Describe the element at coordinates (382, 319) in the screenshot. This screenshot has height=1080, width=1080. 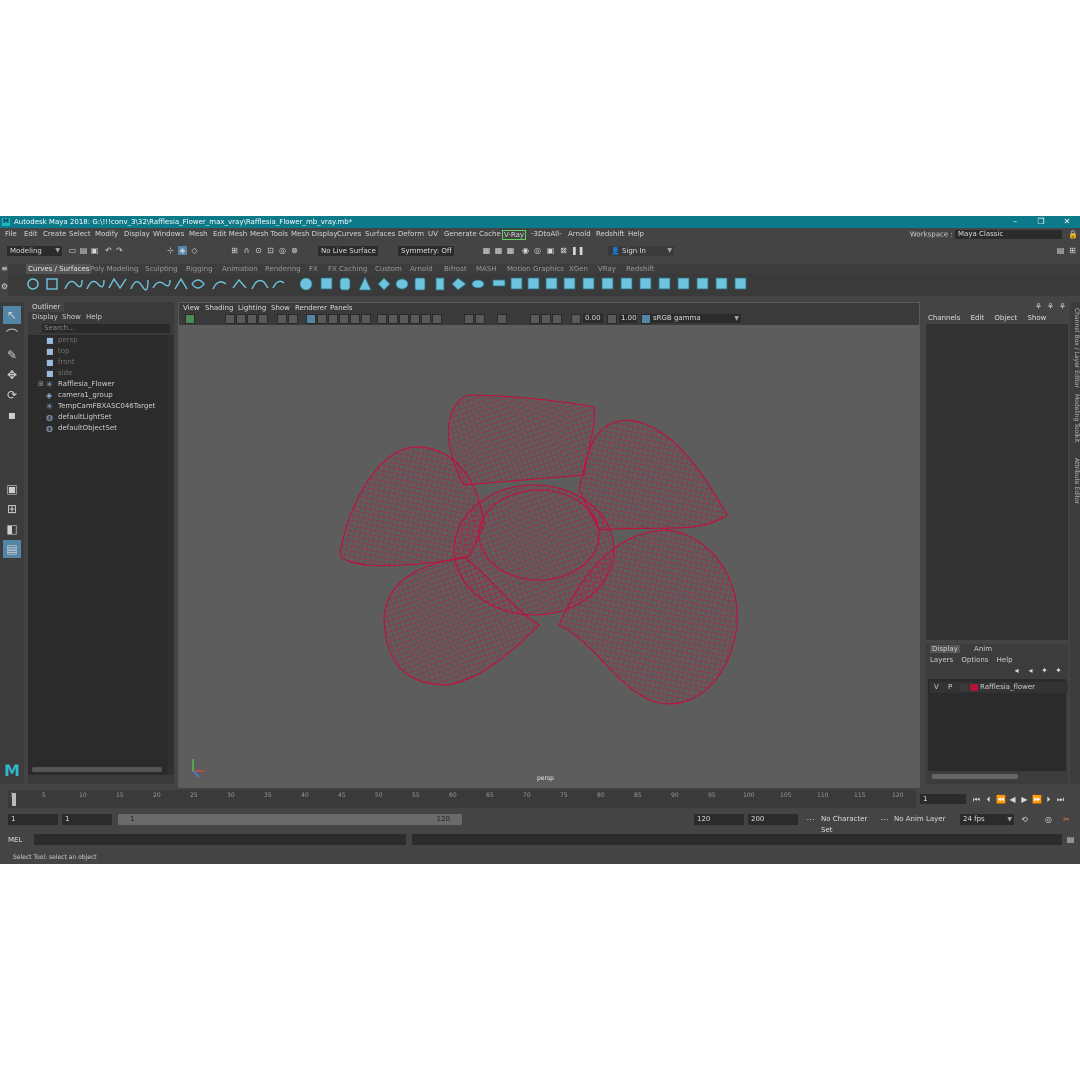
I see `xray-icon` at that location.